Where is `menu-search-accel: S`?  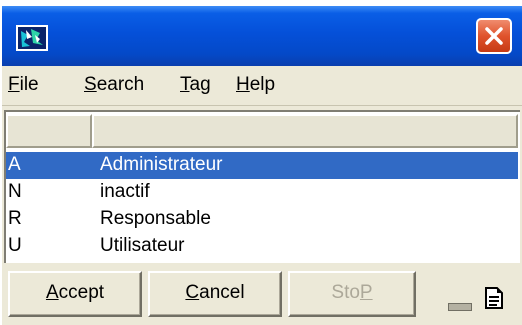 menu-search-accel: S is located at coordinates (90, 84).